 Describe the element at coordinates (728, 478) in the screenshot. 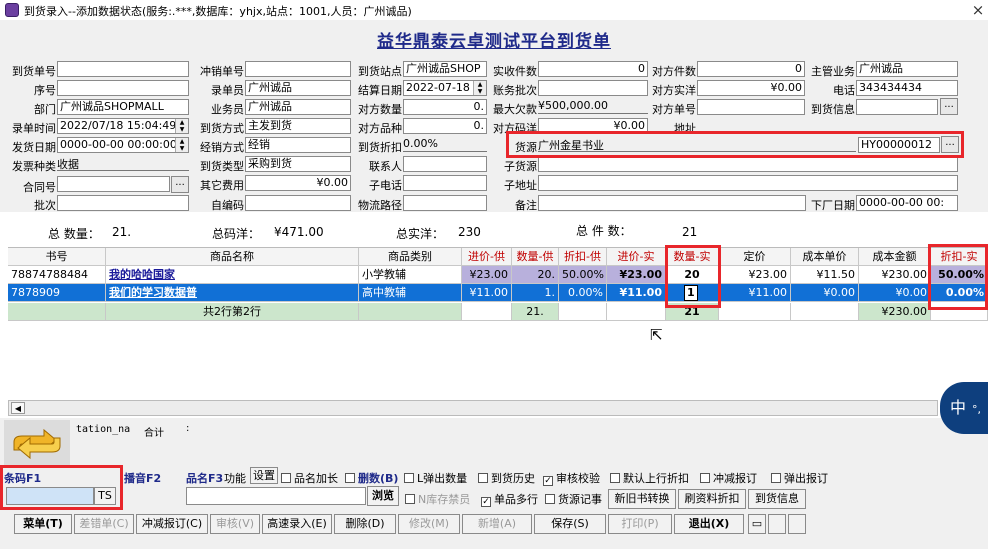

I see `checkbox-offset-order: 冲减报订` at that location.